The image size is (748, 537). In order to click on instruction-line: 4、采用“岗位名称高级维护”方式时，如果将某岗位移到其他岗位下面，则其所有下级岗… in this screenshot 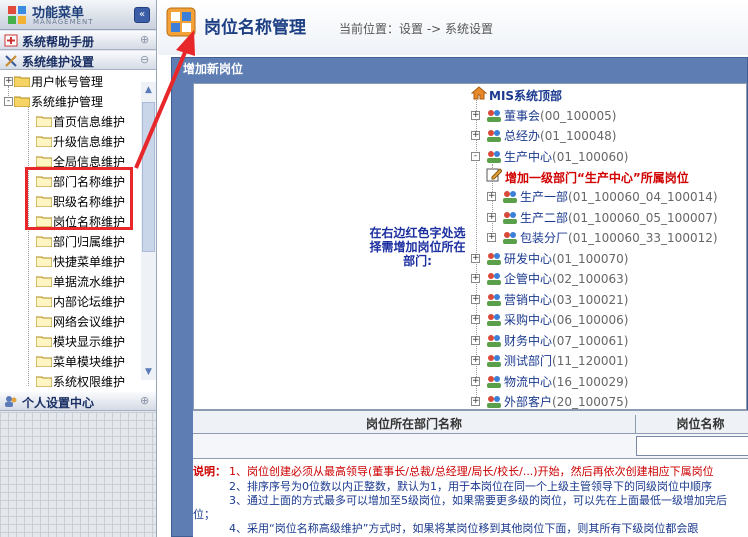, I will do `click(464, 528)`.